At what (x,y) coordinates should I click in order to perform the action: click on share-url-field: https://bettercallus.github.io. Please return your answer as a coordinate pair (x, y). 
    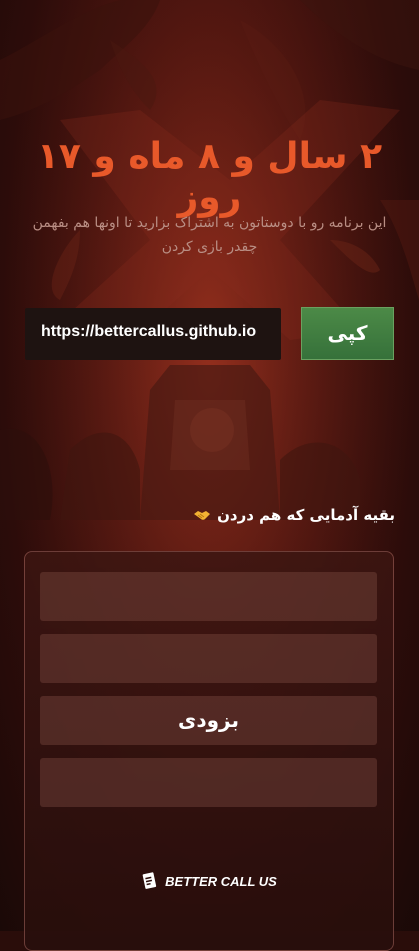
    Looking at the image, I should click on (153, 334).